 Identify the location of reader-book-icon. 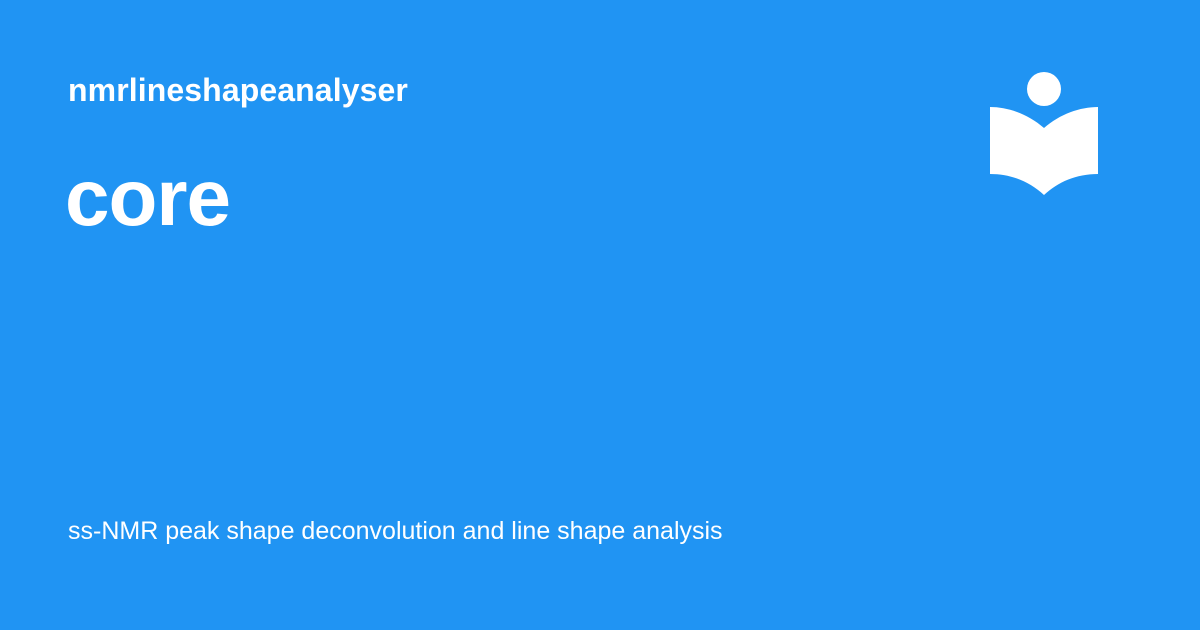
(1044, 133).